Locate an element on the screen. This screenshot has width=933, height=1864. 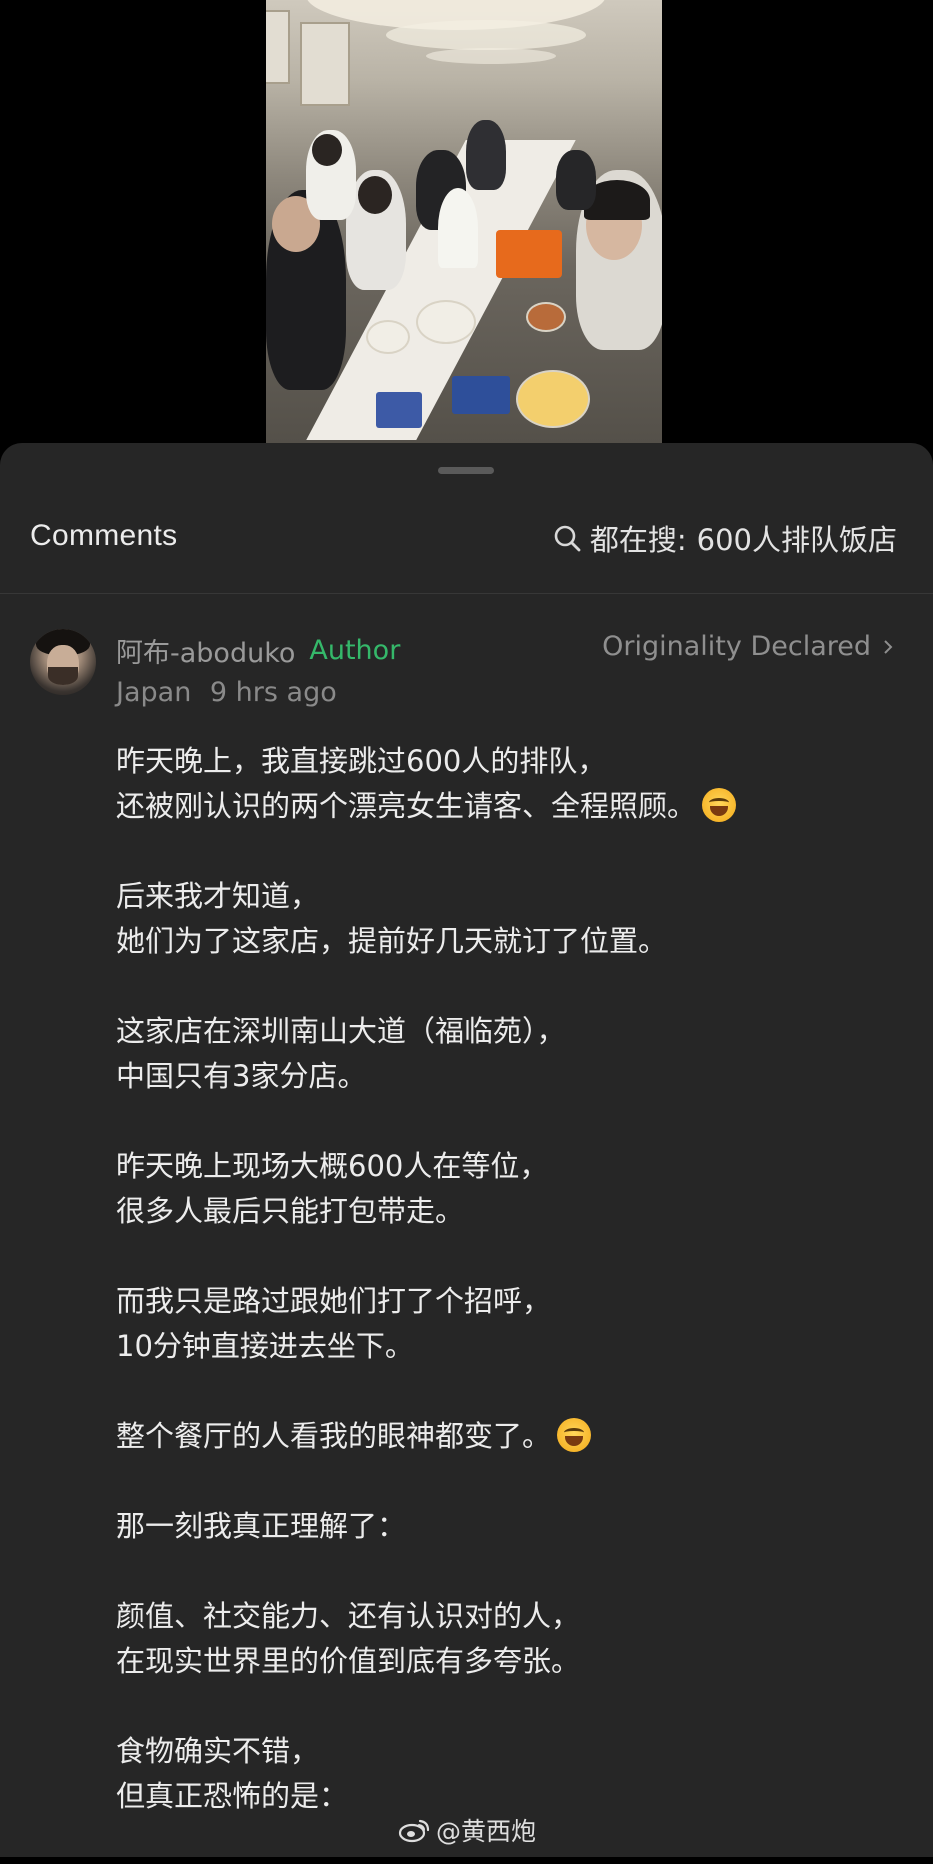
text-line: 中国只有3家分店。 is located at coordinates (241, 1076).